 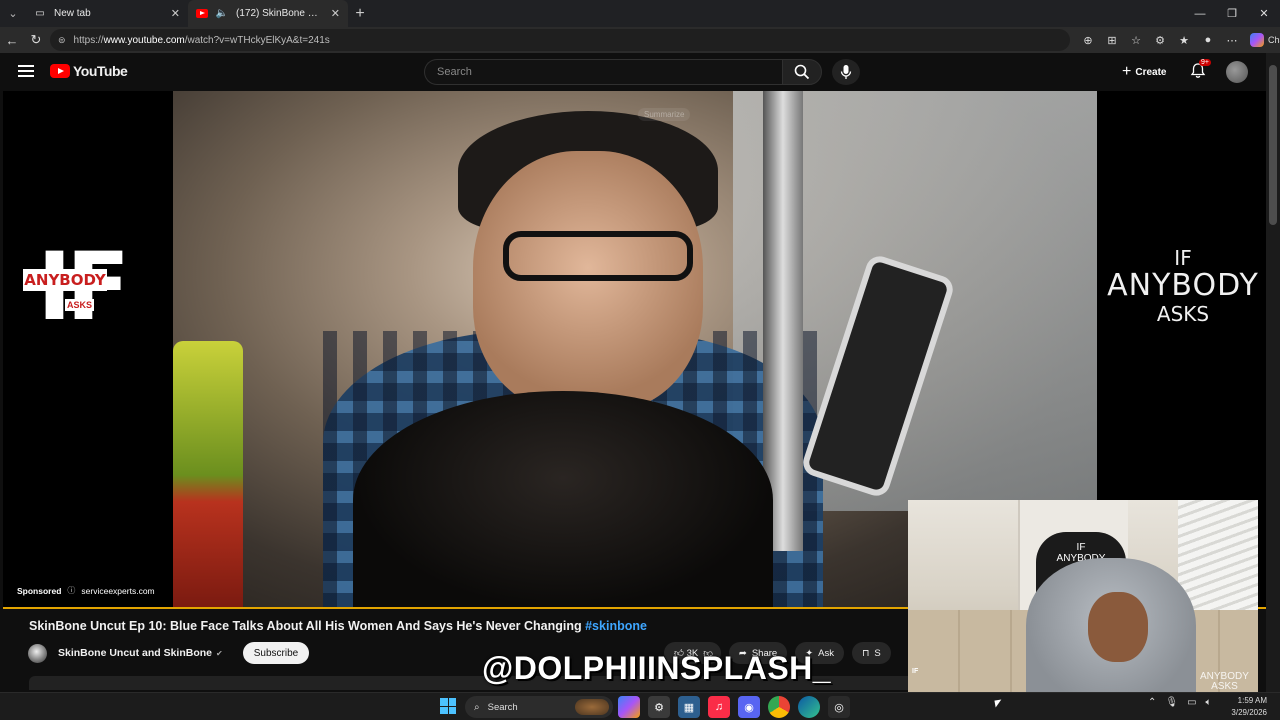 I want to click on favorites-icon: ★, so click(x=1184, y=40).